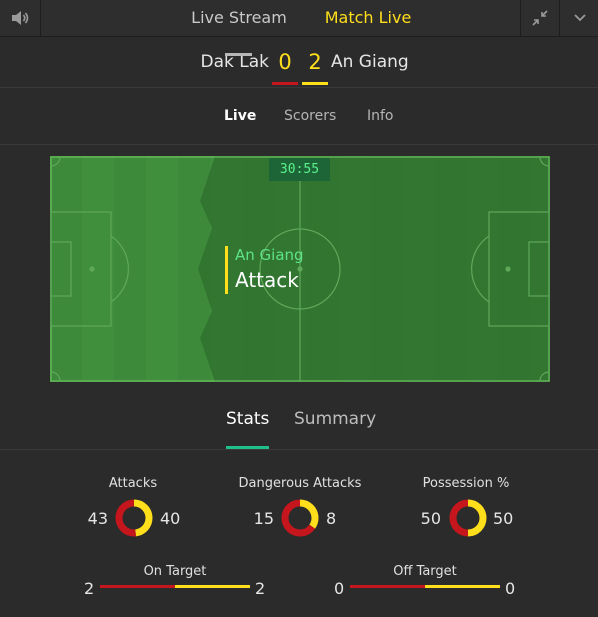 Image resolution: width=598 pixels, height=617 pixels. Describe the element at coordinates (315, 83) in the screenshot. I see `away-color-bar` at that location.